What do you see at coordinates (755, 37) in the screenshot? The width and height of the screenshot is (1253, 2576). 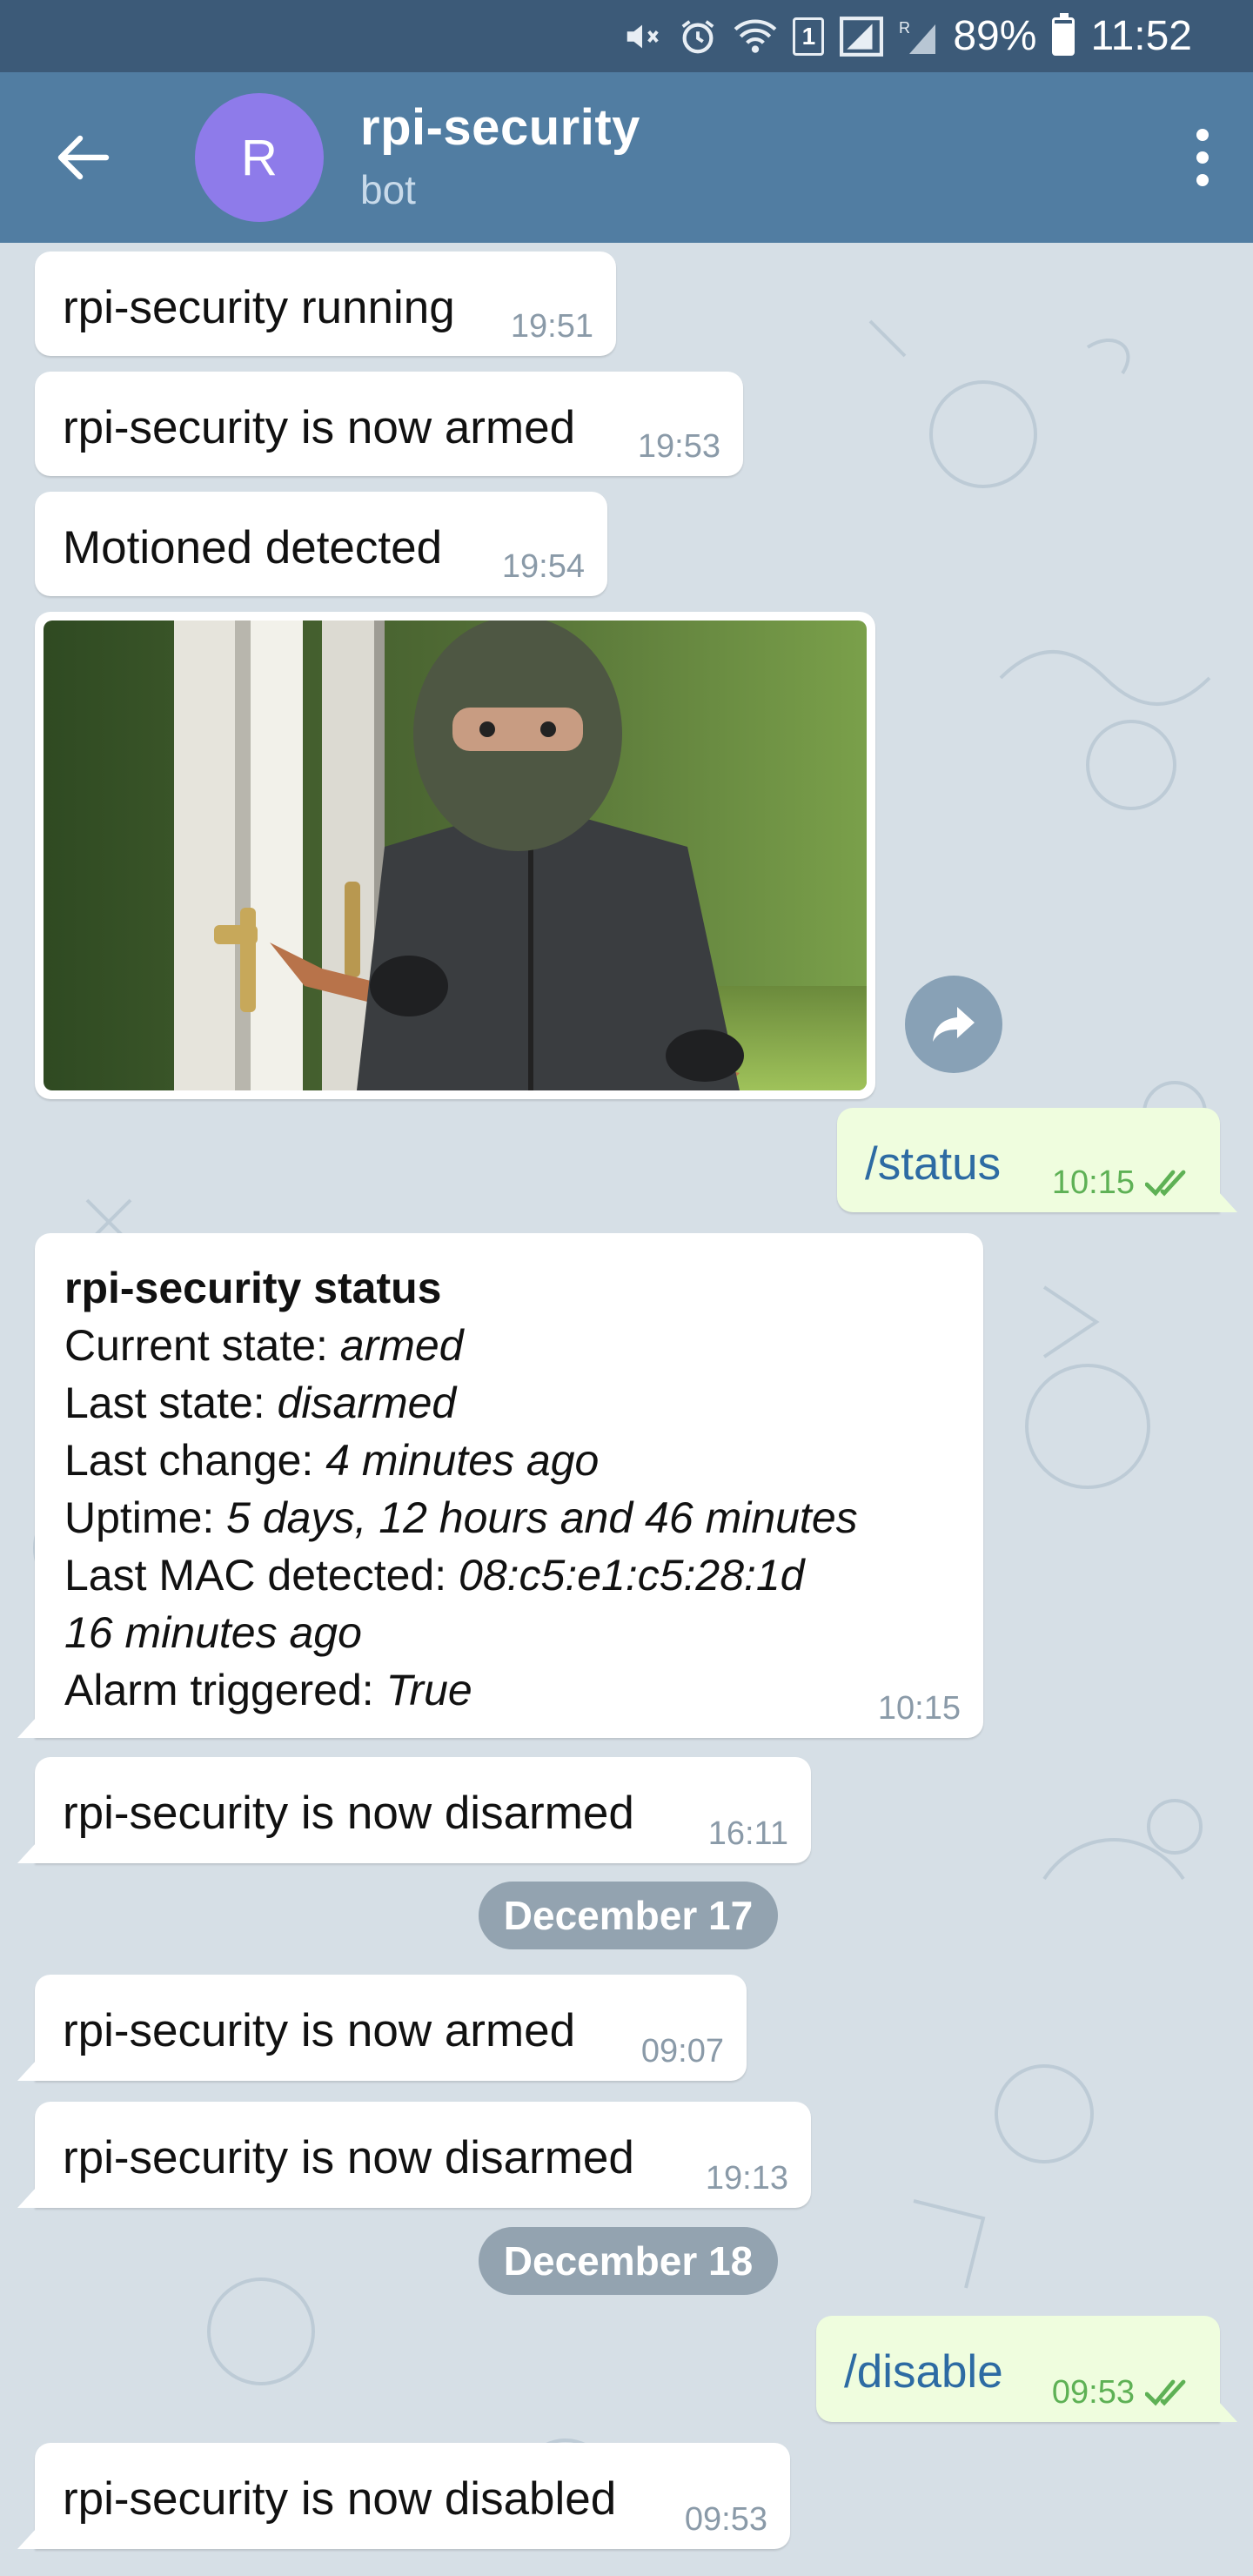 I see `wifi-icon` at bounding box center [755, 37].